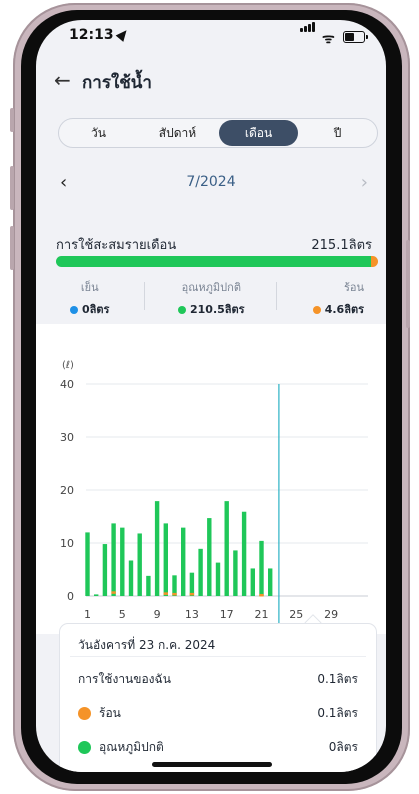 This screenshot has height=794, width=419. What do you see at coordinates (212, 764) in the screenshot?
I see `home-indicator` at bounding box center [212, 764].